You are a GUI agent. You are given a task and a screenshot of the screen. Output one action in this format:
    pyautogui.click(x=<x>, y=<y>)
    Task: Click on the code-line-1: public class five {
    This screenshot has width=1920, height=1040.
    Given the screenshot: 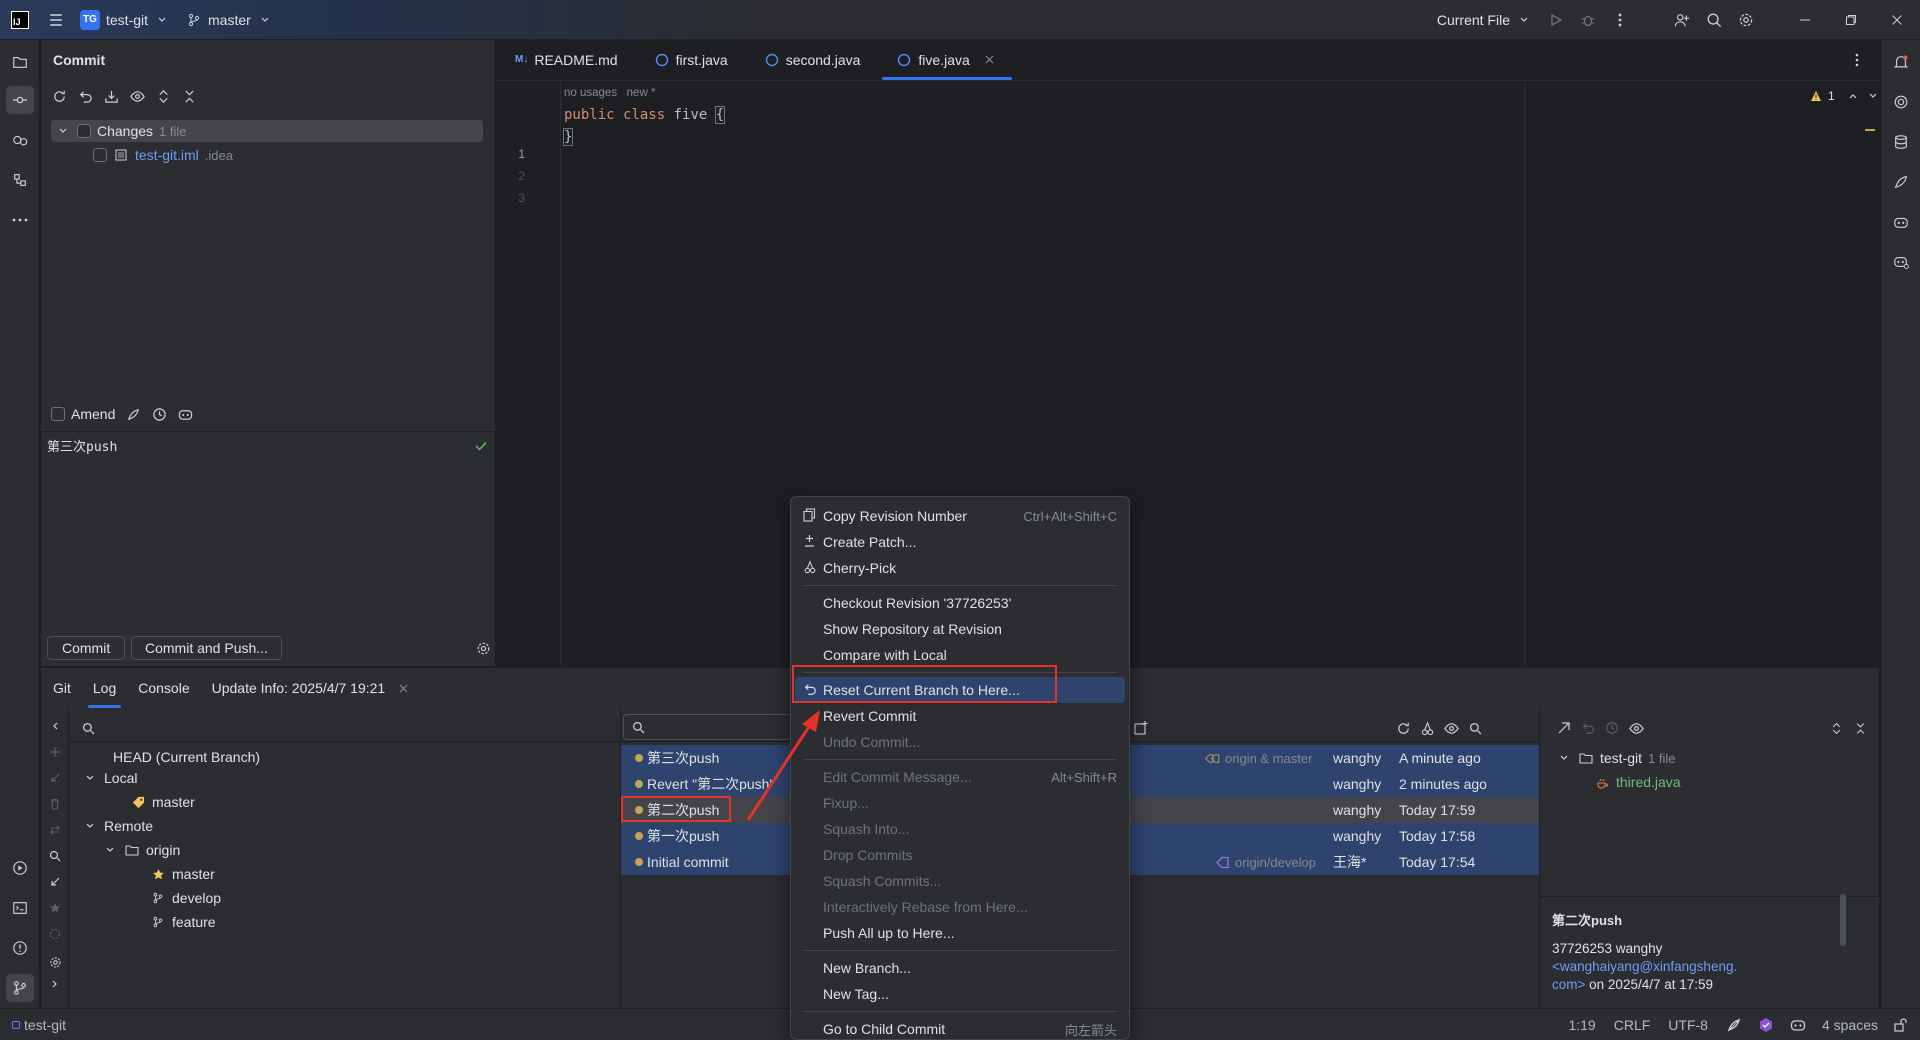 What is the action you would take?
    pyautogui.click(x=645, y=115)
    